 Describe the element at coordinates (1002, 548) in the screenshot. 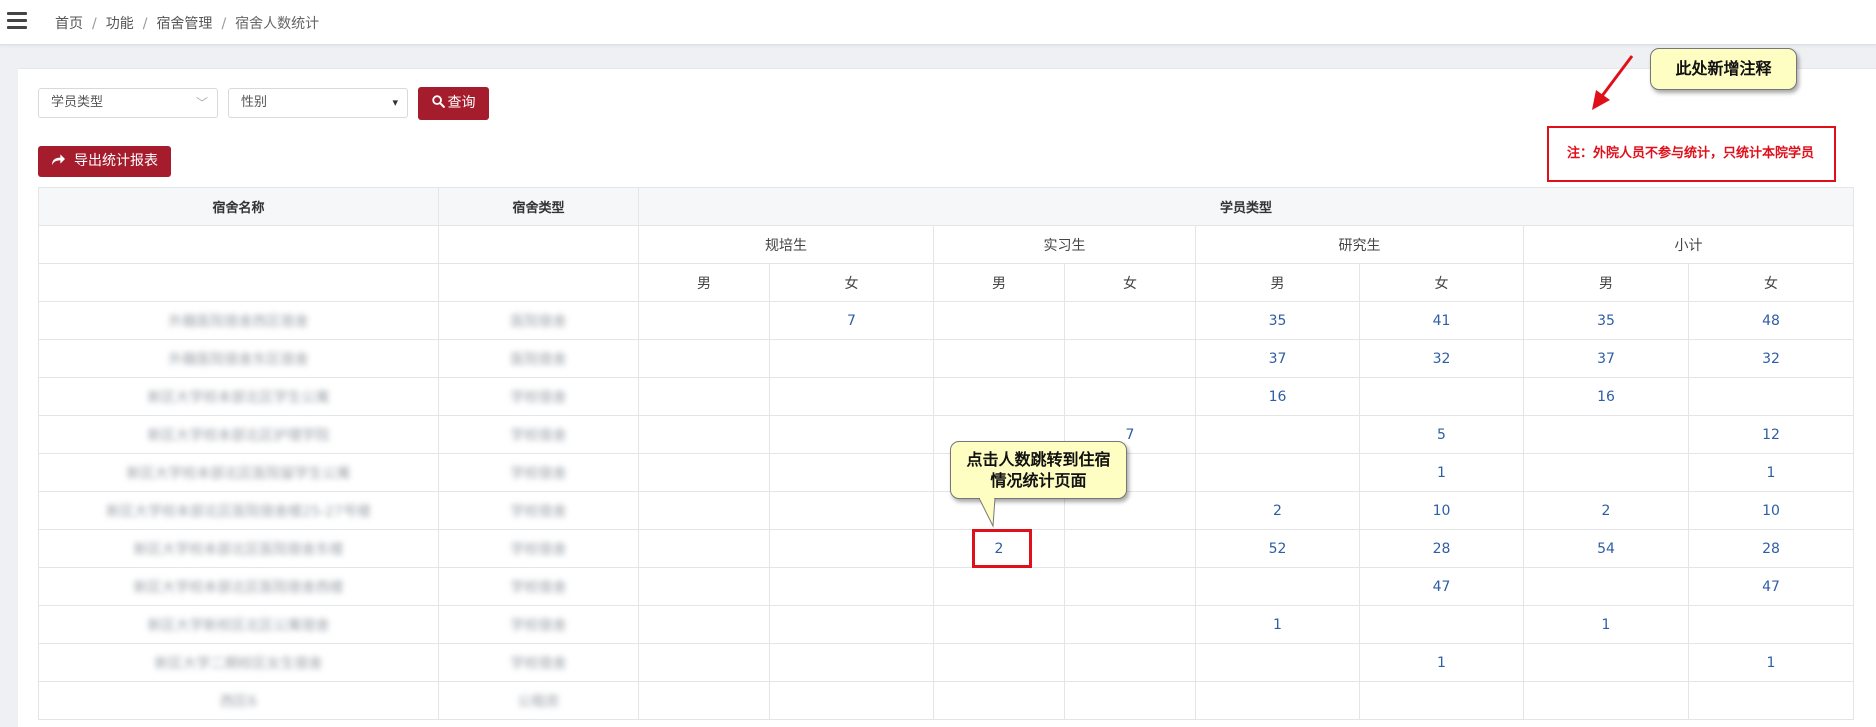

I see `annotation-highlight-box` at that location.